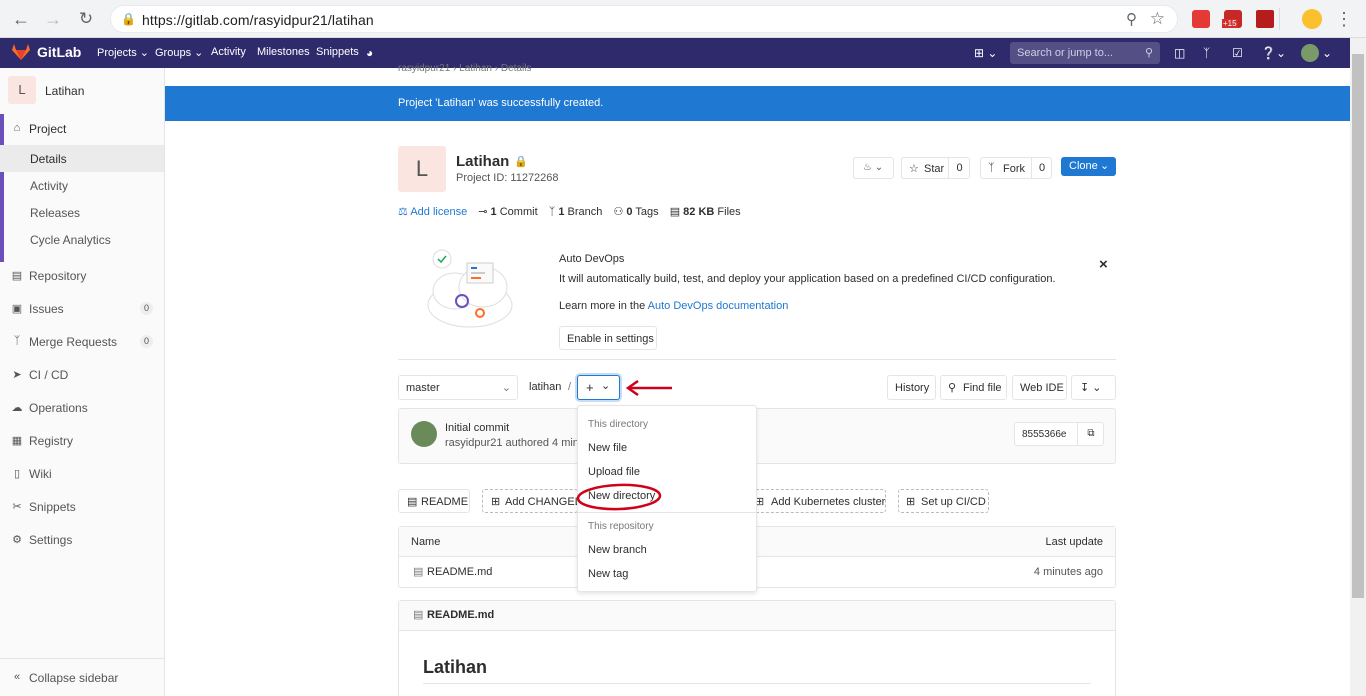  What do you see at coordinates (82, 473) in the screenshot?
I see `sidebar-item-wiki: ▯ Wiki` at bounding box center [82, 473].